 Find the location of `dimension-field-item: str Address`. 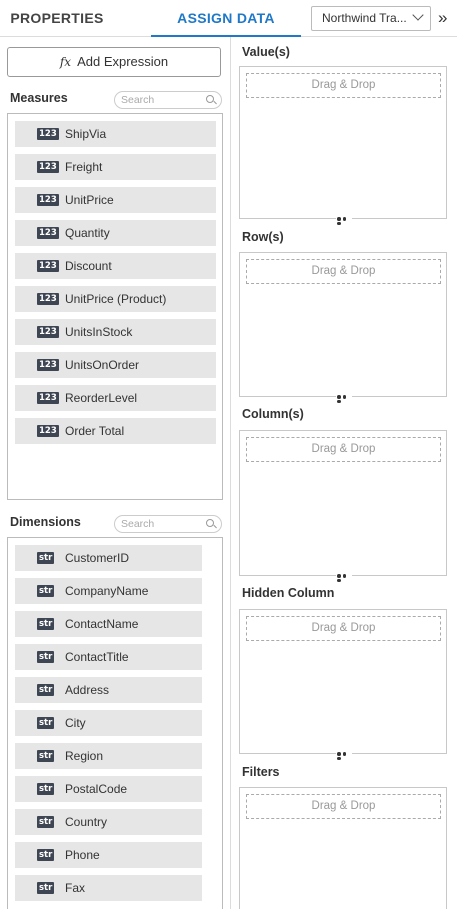

dimension-field-item: str Address is located at coordinates (108, 690).